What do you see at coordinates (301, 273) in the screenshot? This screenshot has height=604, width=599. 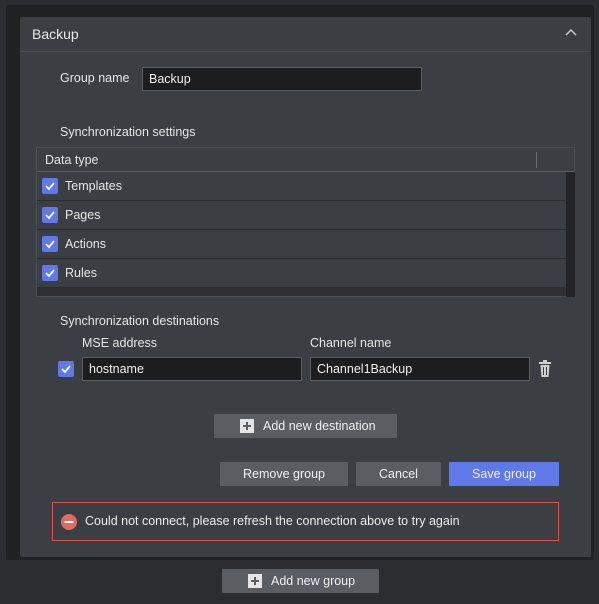 I see `table-row: Rules` at bounding box center [301, 273].